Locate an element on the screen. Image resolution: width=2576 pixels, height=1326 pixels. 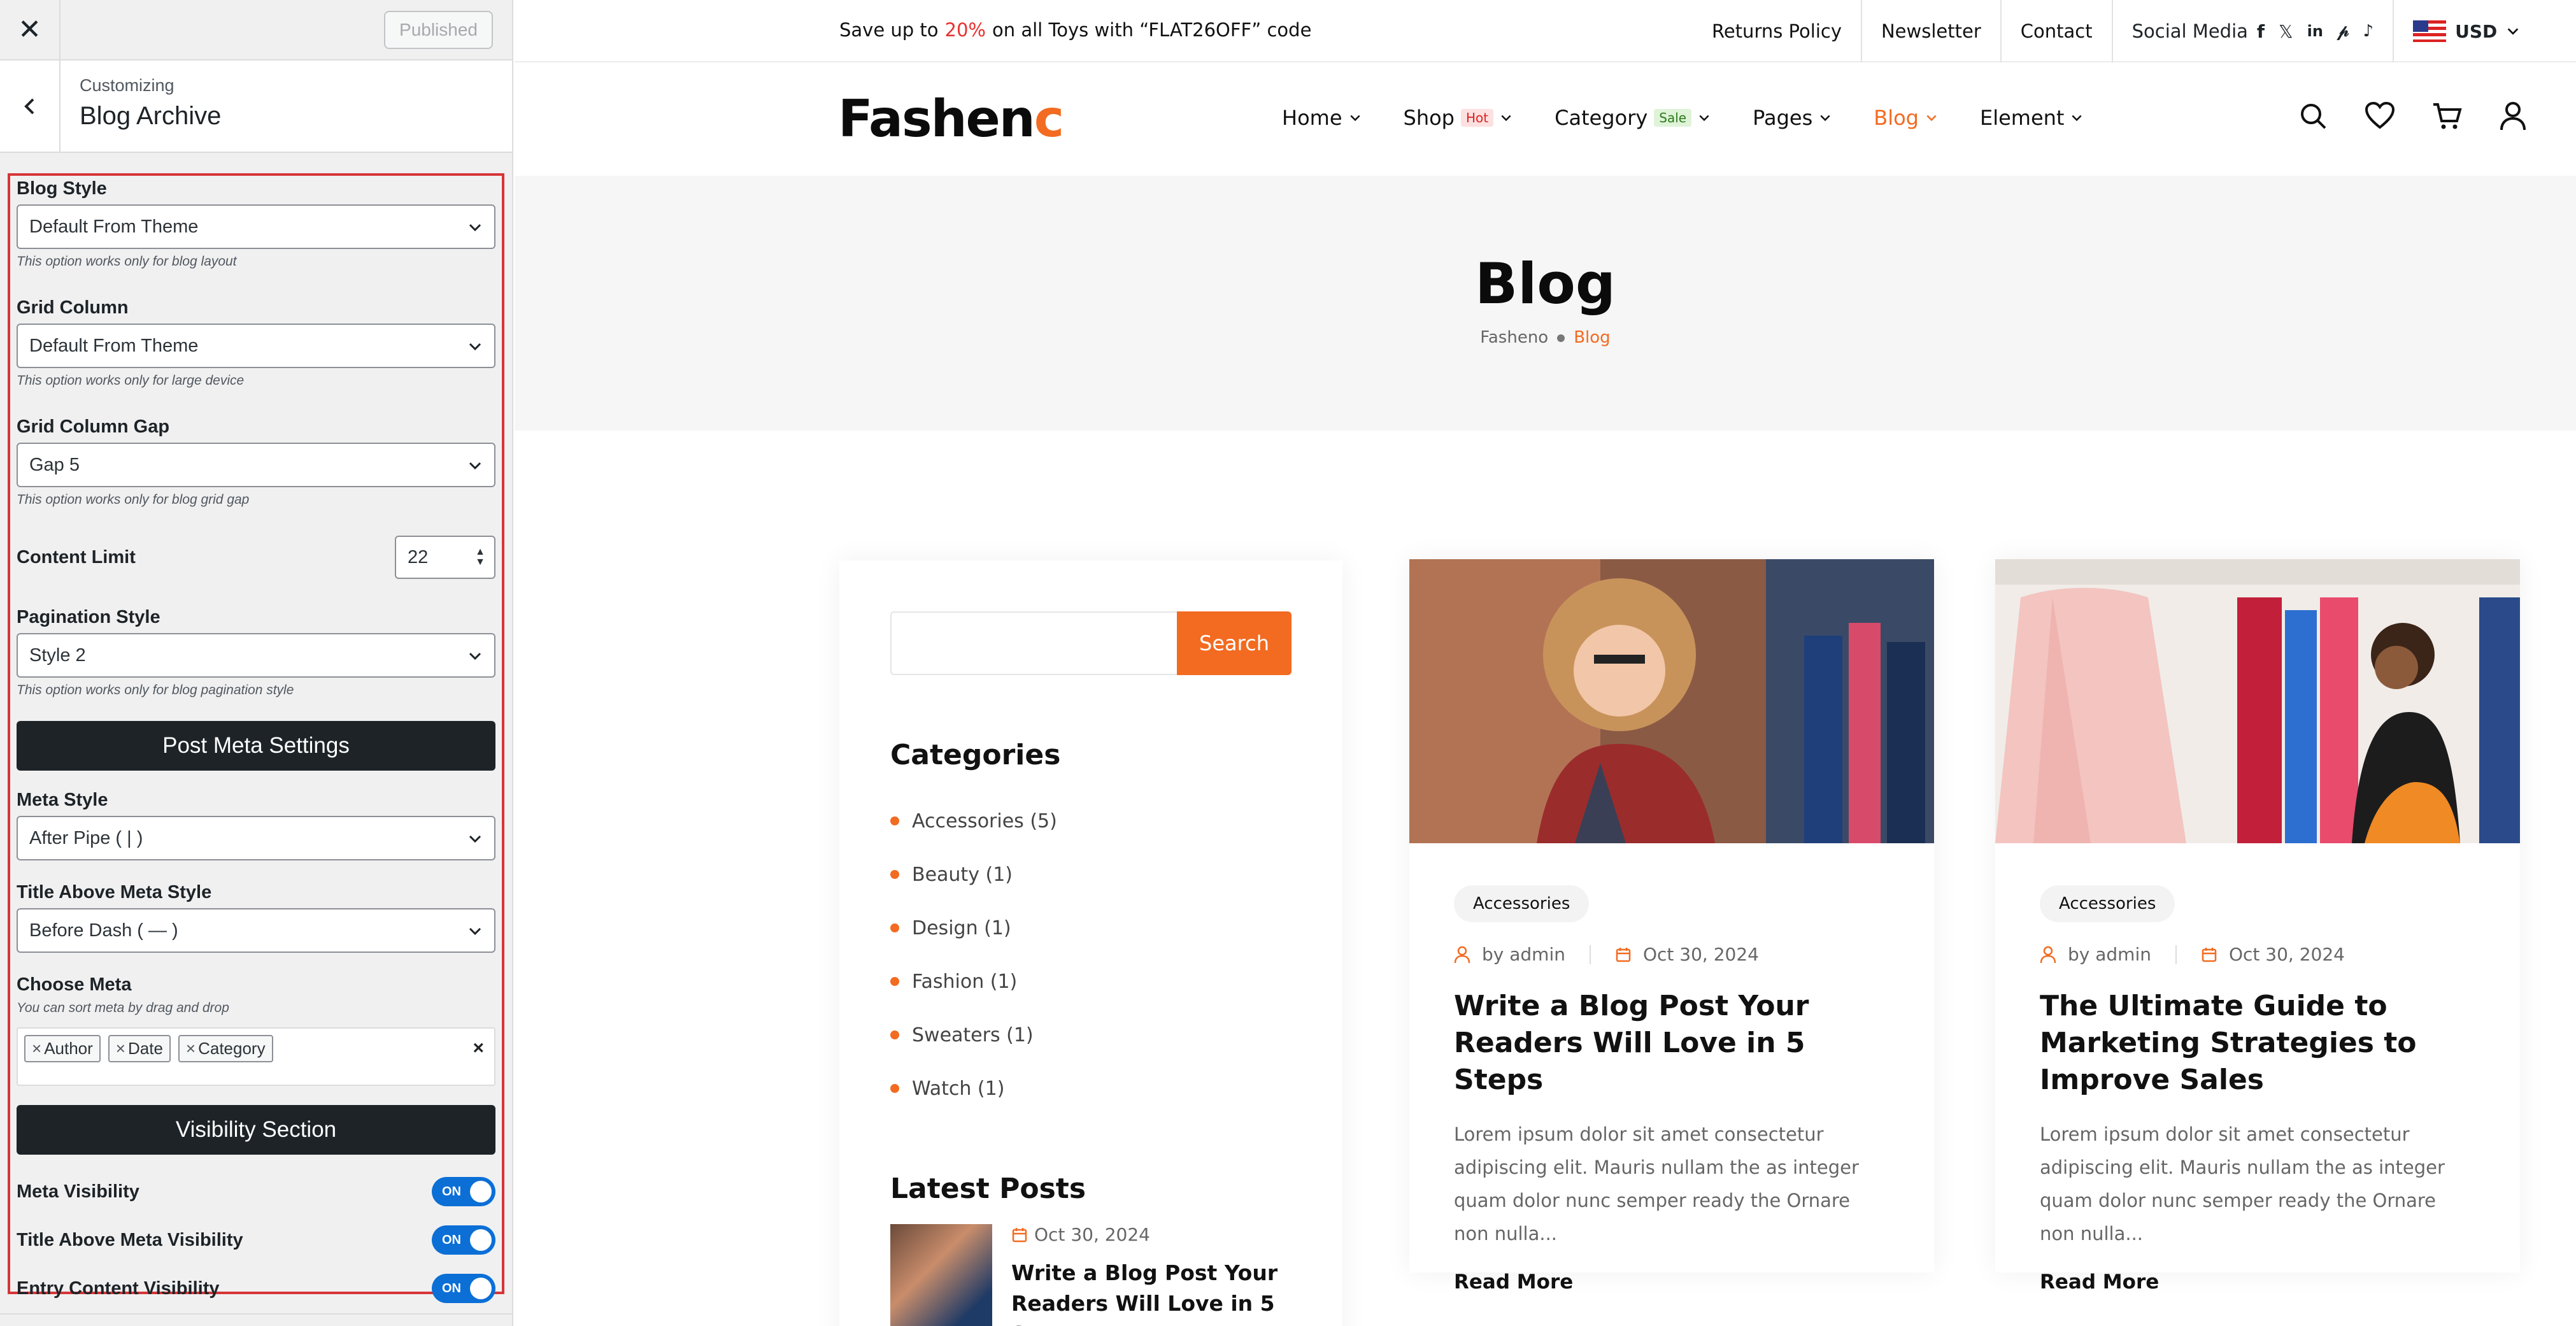
blog-style-select: Default From Theme is located at coordinates (256, 226).